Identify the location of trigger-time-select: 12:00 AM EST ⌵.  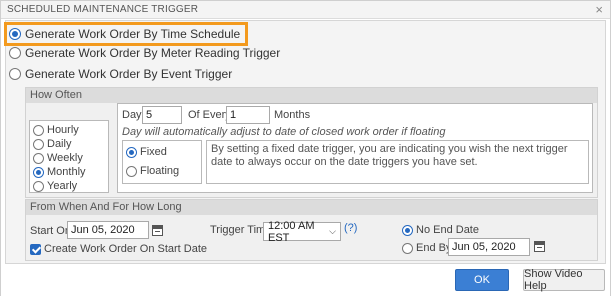
(302, 231).